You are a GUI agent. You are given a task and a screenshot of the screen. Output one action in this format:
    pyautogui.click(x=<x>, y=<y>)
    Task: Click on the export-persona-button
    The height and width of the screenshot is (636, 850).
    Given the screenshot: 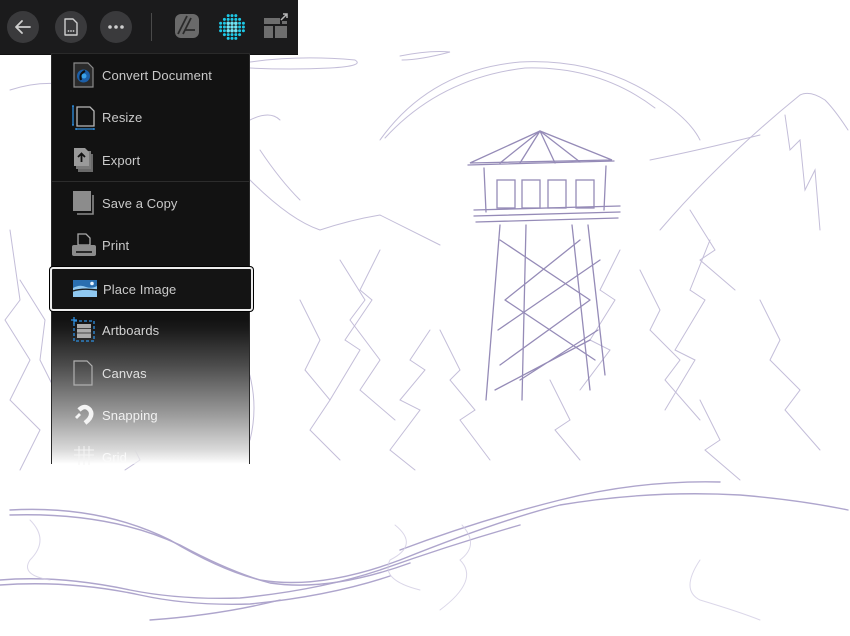 What is the action you would take?
    pyautogui.click(x=277, y=27)
    